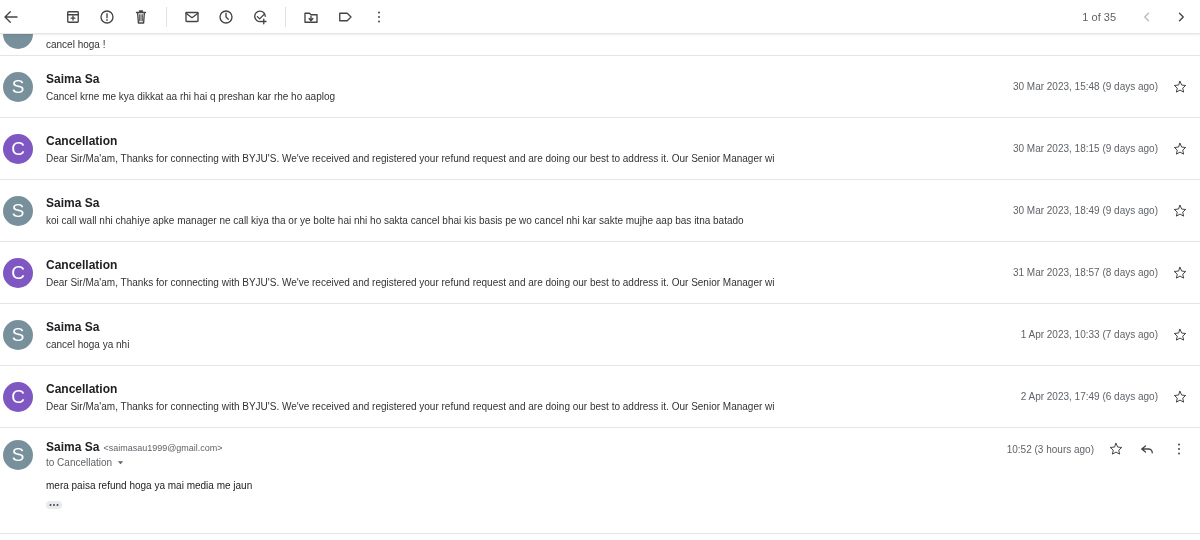  I want to click on message-date: 30 Mar 2023, 18:49 (9 days ago), so click(1085, 210).